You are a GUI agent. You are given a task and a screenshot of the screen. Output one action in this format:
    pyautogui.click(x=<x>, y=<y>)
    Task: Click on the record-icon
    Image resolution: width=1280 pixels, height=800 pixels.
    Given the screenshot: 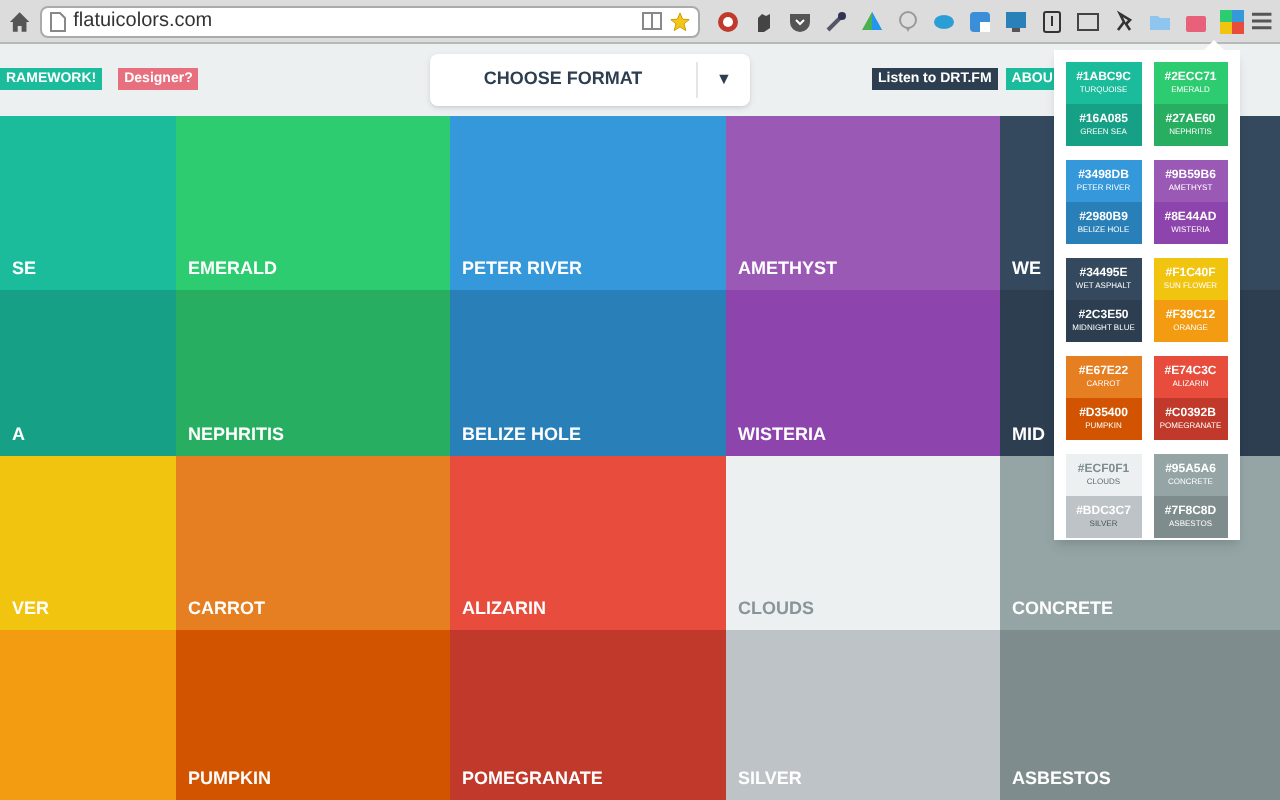 What is the action you would take?
    pyautogui.click(x=728, y=21)
    